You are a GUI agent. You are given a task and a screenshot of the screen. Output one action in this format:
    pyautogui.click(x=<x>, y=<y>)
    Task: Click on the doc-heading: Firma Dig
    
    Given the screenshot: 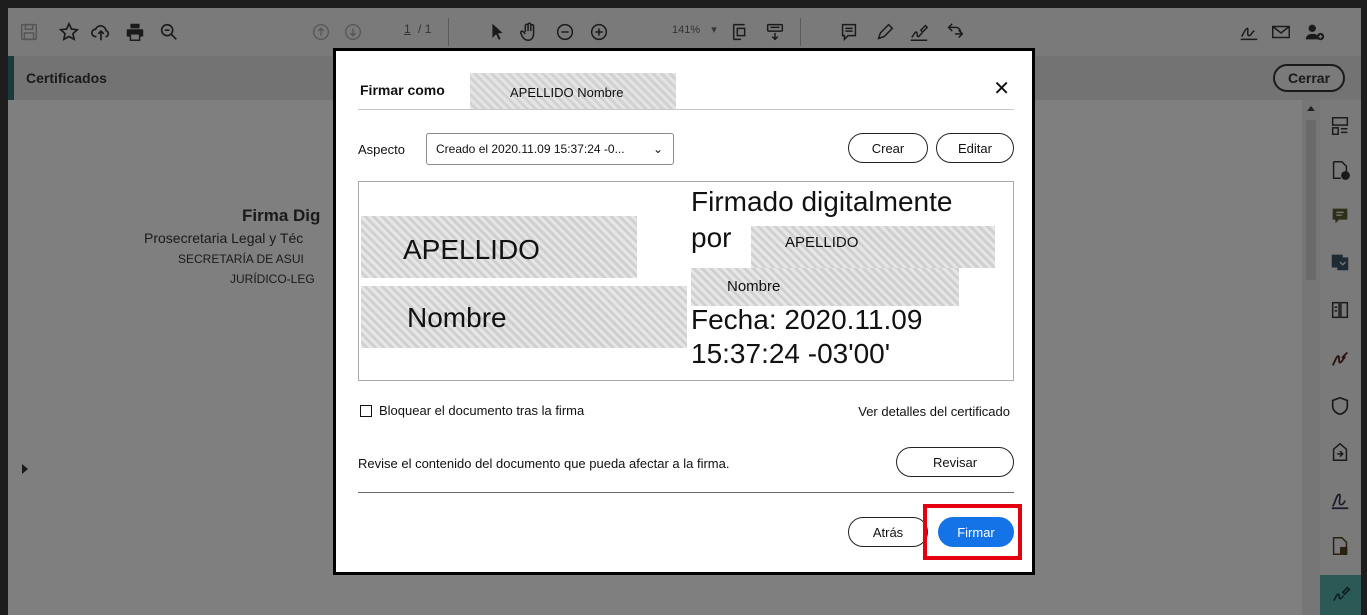 What is the action you would take?
    pyautogui.click(x=281, y=215)
    